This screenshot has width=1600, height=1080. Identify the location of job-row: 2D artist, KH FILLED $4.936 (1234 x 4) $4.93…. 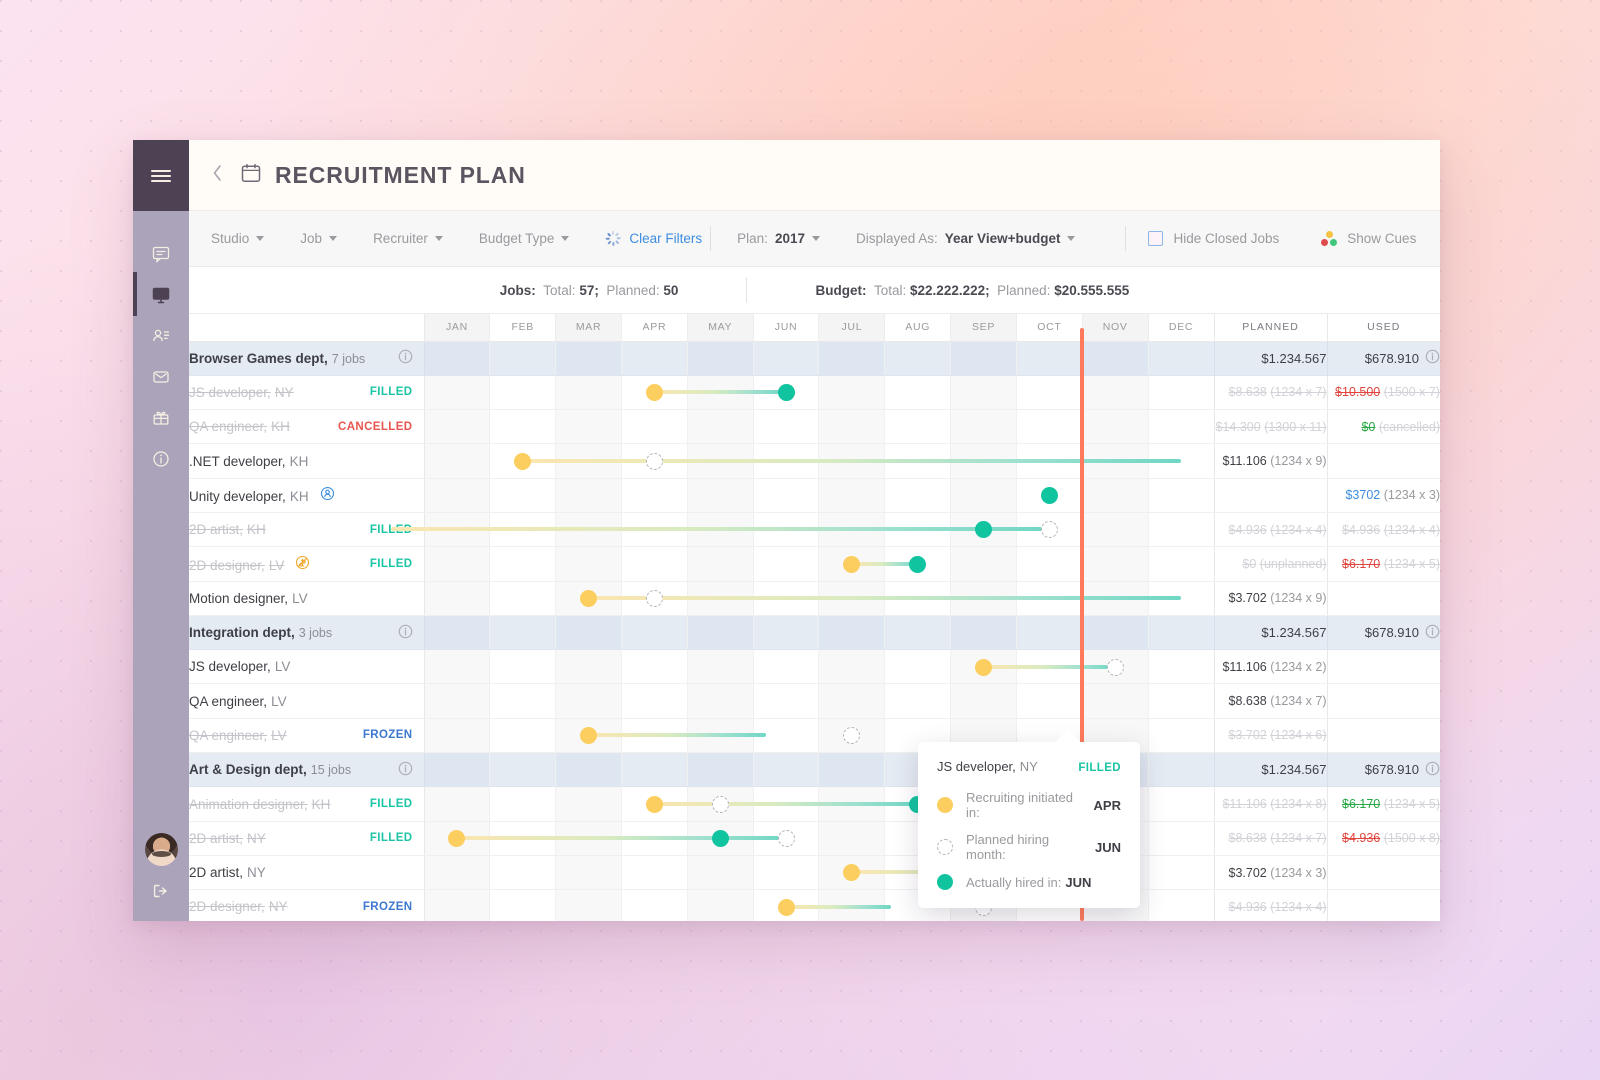
(814, 530).